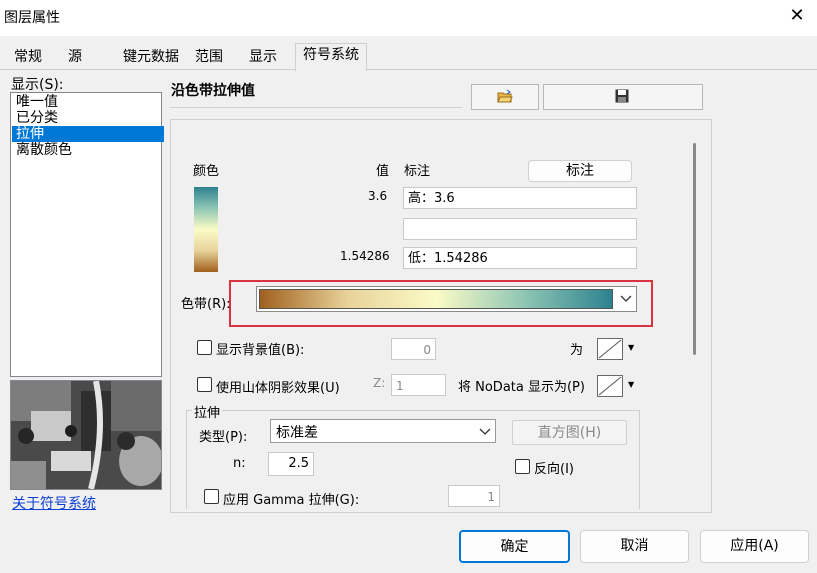 Image resolution: width=817 pixels, height=573 pixels. Describe the element at coordinates (365, 256) in the screenshot. I see `low-value: 1.54286` at that location.